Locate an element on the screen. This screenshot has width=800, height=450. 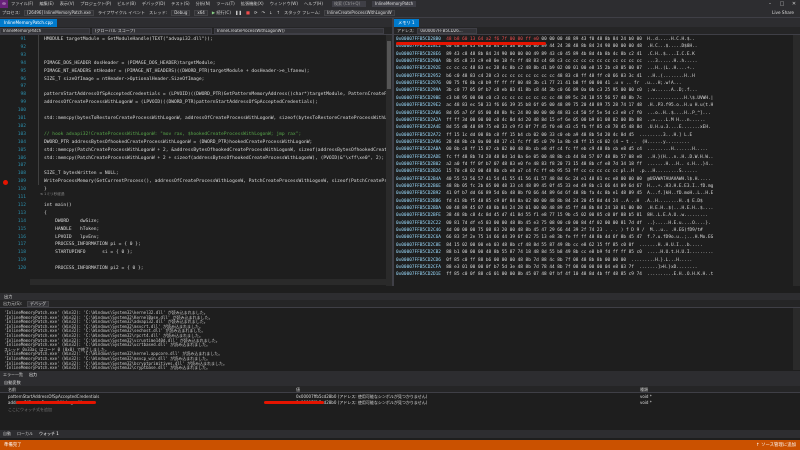
minimize-icon: – is located at coordinates (770, 4).